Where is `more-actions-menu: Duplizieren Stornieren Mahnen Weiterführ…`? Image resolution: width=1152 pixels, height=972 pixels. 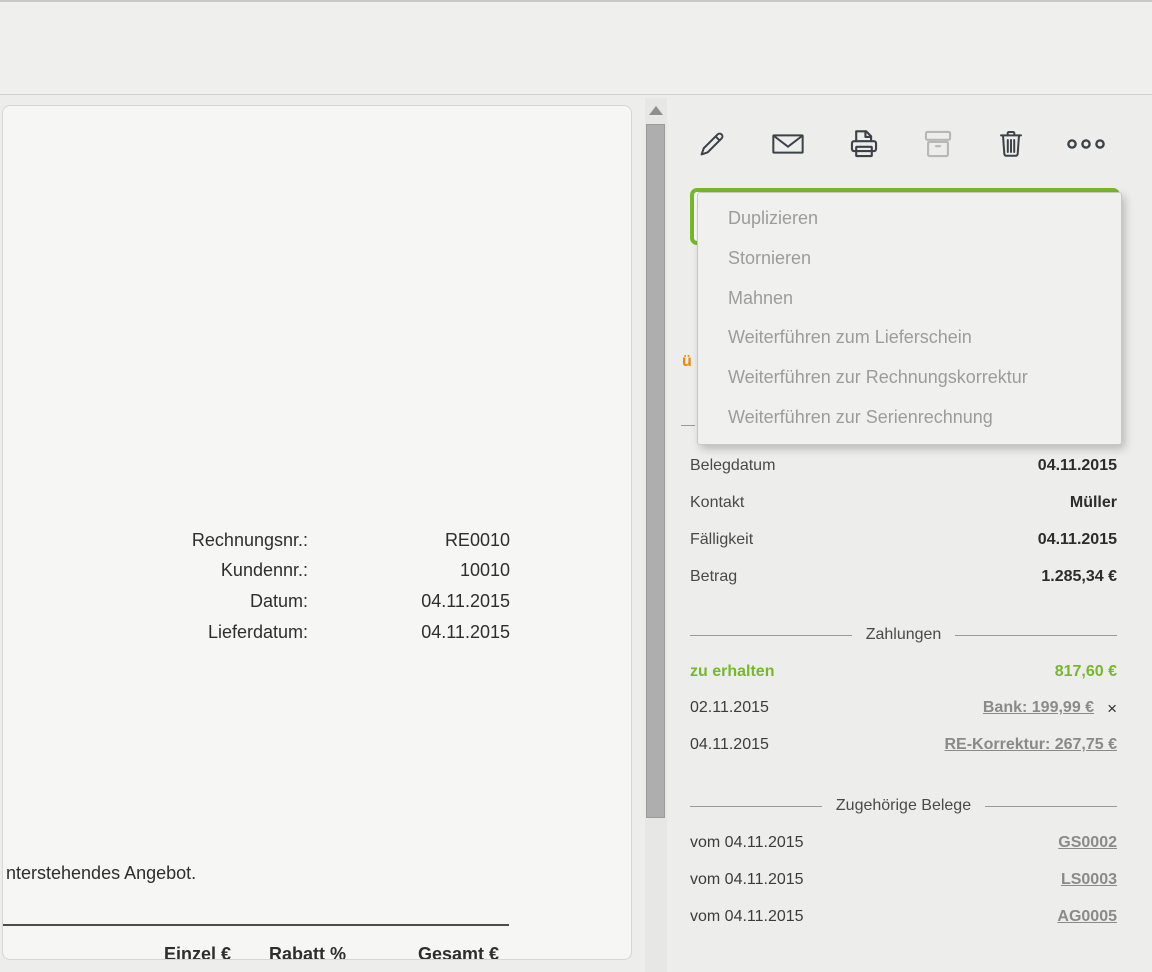 more-actions-menu: Duplizieren Stornieren Mahnen Weiterführ… is located at coordinates (909, 318).